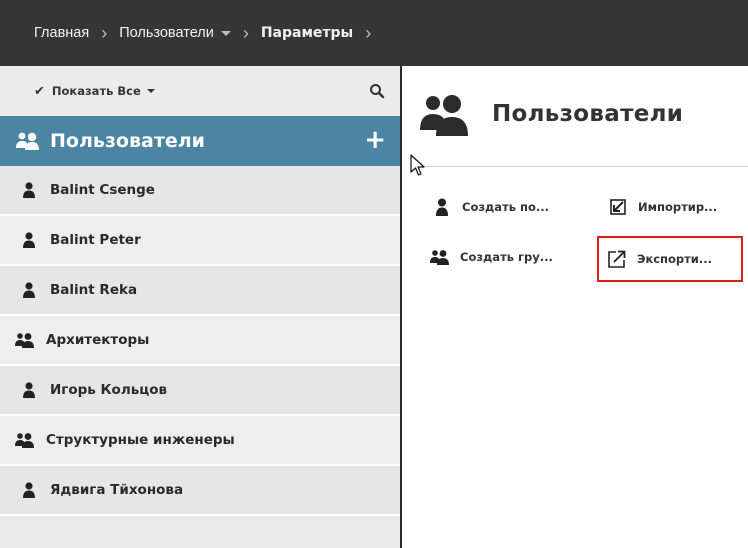  What do you see at coordinates (95, 240) in the screenshot?
I see `list-item-label: Balint Peter` at bounding box center [95, 240].